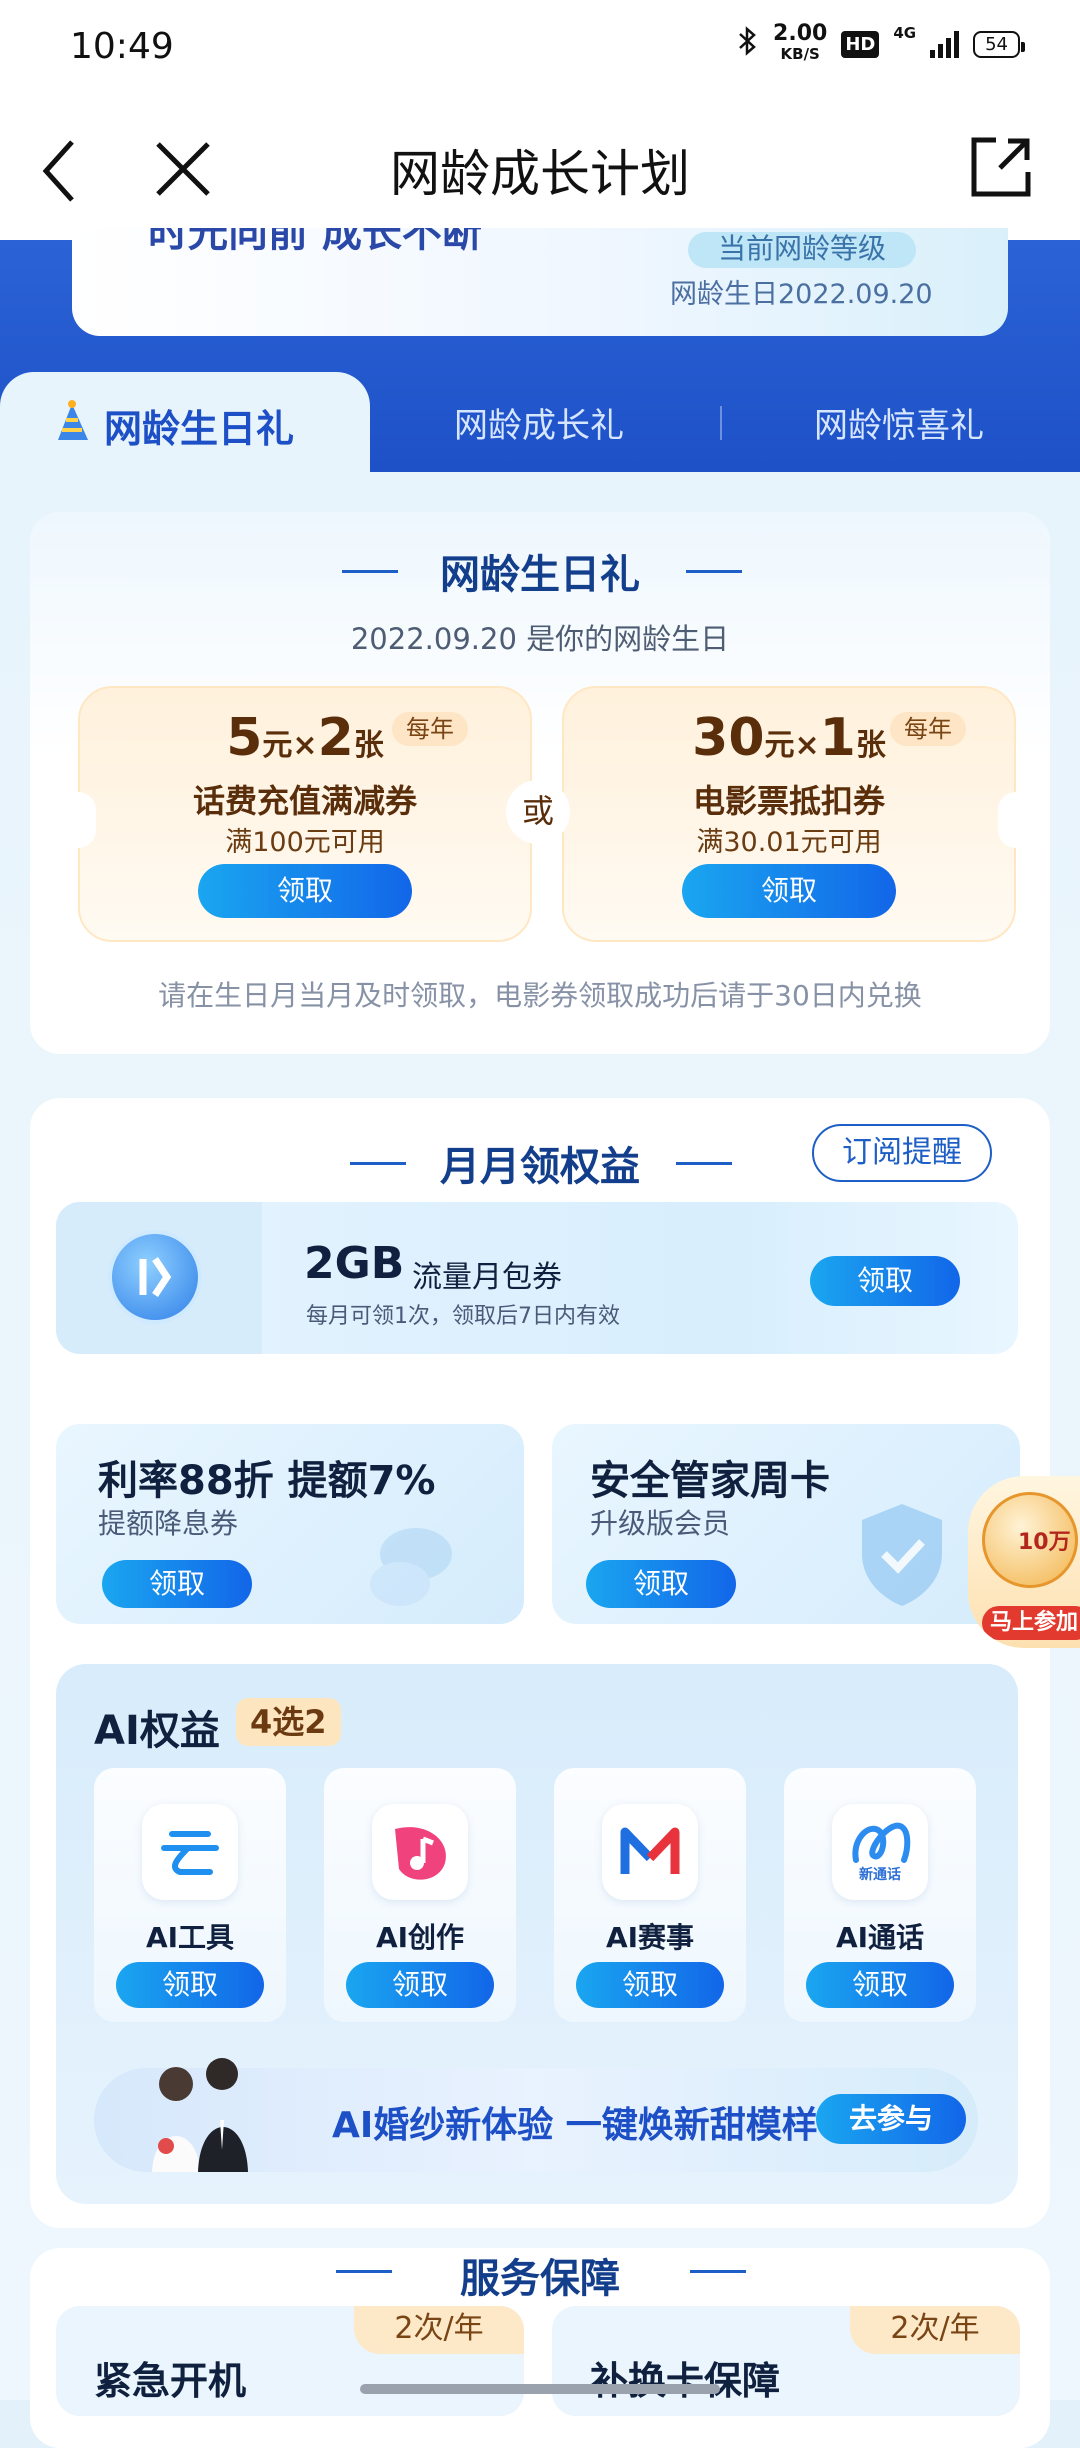 The image size is (1080, 2448). Describe the element at coordinates (305, 842) in the screenshot. I see `coupon-condition: 满100元可用` at that location.